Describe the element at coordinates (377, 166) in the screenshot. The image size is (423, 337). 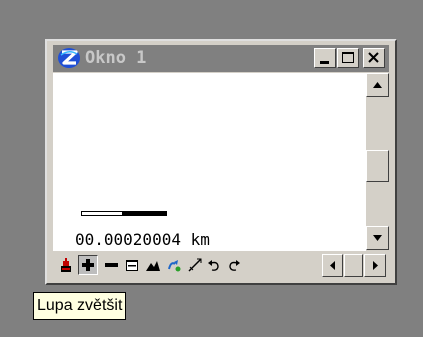
I see `scroll-thumb` at that location.